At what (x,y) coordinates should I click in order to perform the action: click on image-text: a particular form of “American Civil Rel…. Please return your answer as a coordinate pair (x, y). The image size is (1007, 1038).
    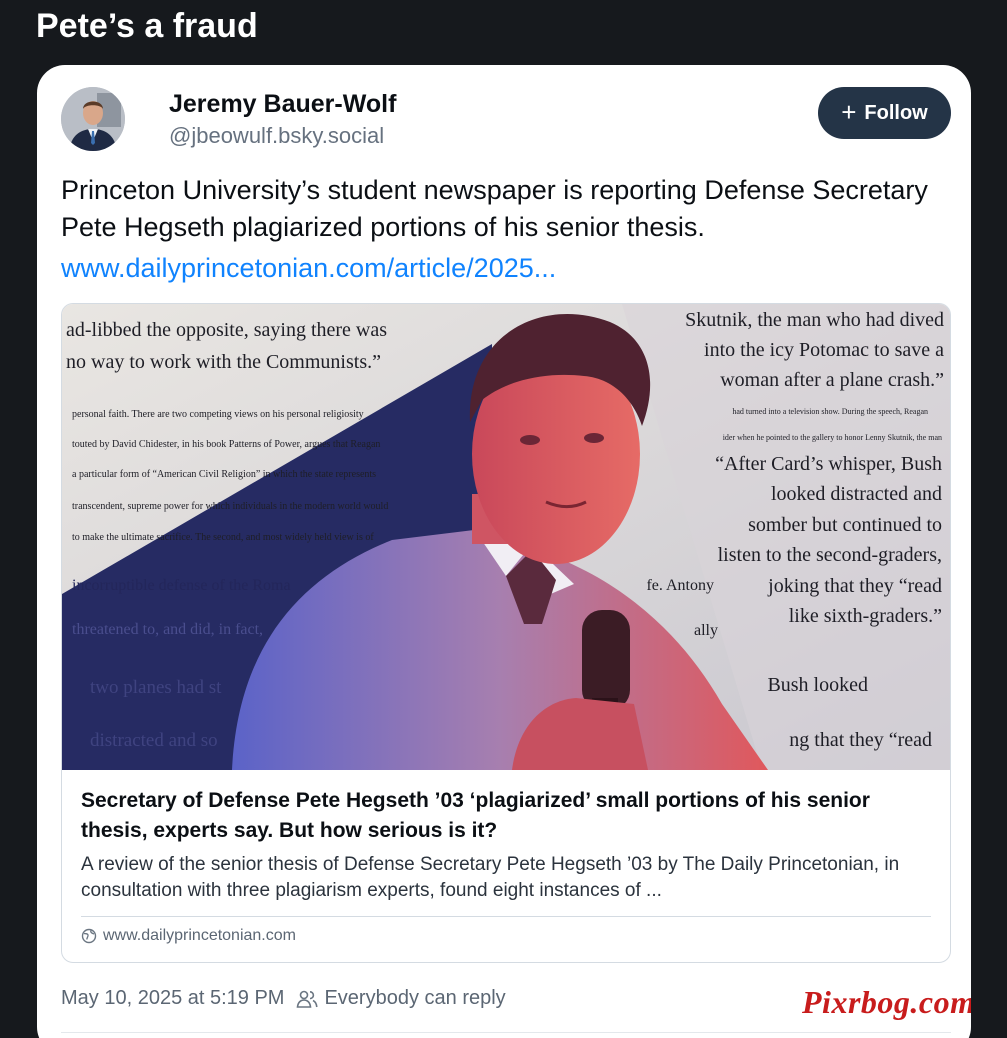
    Looking at the image, I should click on (224, 474).